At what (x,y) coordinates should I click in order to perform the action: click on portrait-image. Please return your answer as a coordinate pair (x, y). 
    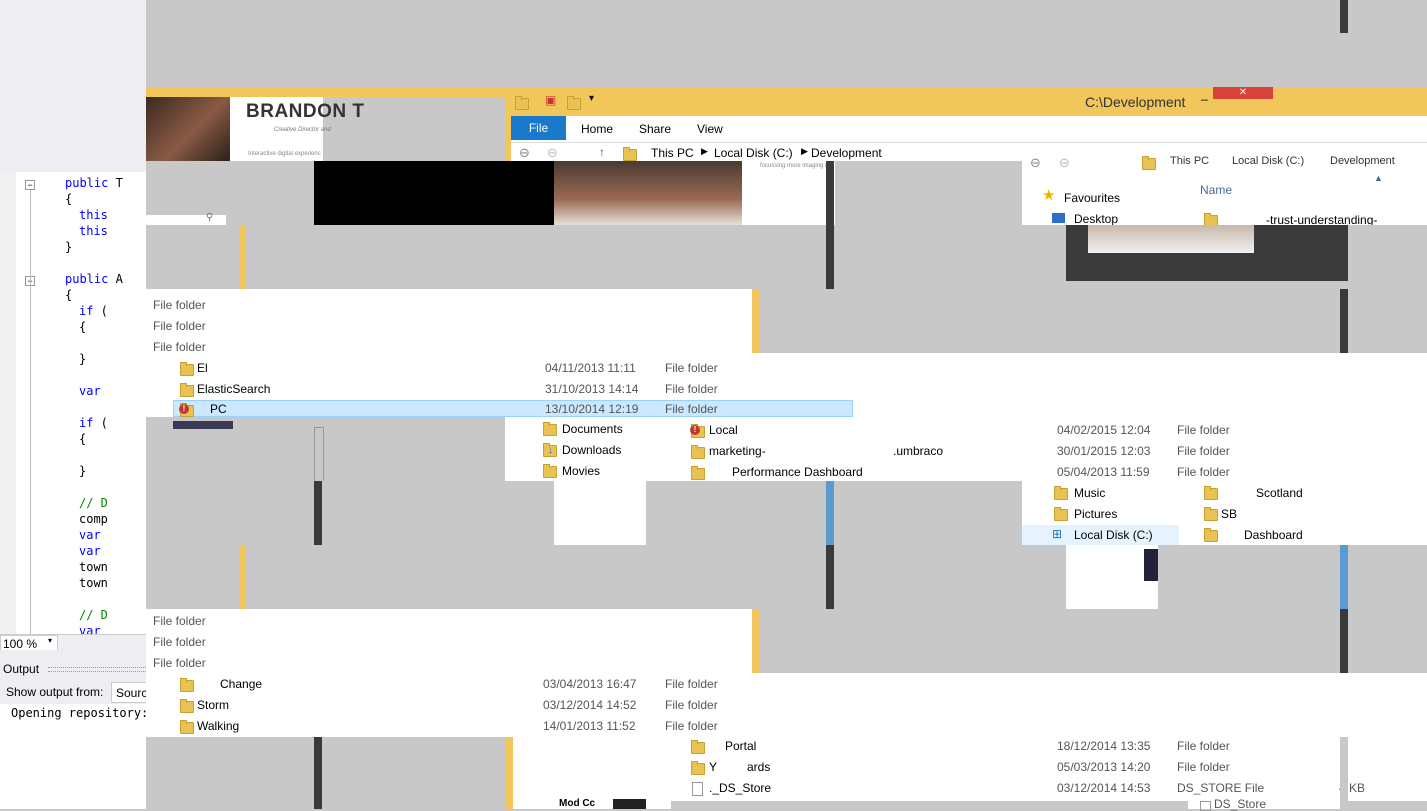
    Looking at the image, I should click on (1207, 253).